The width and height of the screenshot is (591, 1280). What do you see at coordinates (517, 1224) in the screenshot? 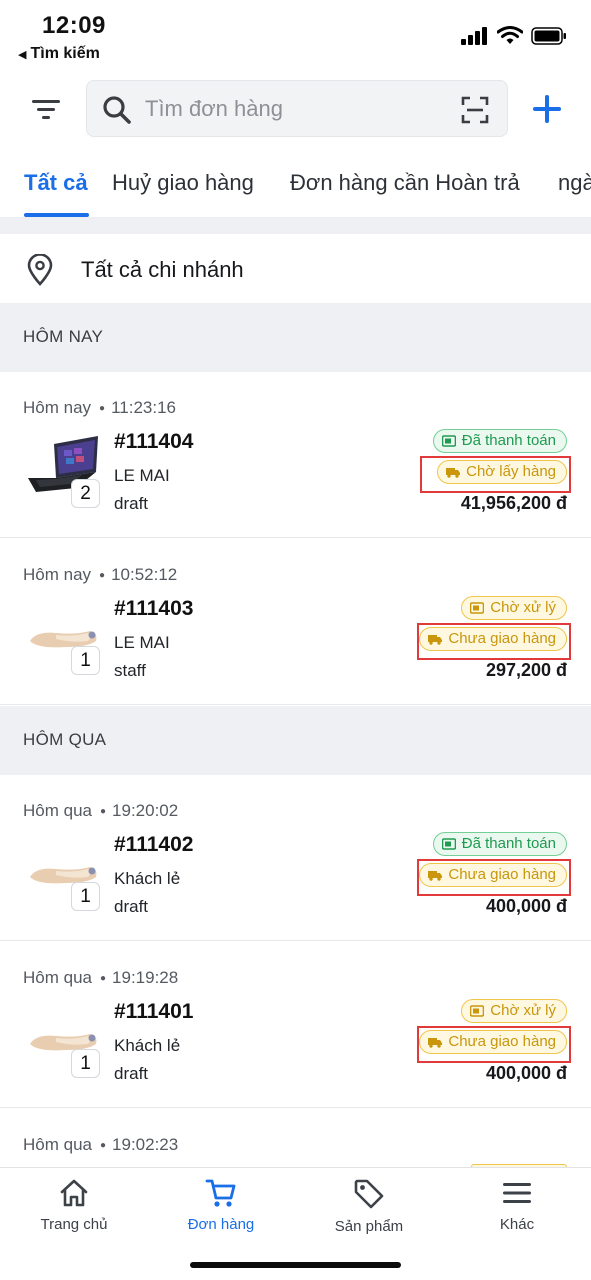
I see `nav-label: Khác` at bounding box center [517, 1224].